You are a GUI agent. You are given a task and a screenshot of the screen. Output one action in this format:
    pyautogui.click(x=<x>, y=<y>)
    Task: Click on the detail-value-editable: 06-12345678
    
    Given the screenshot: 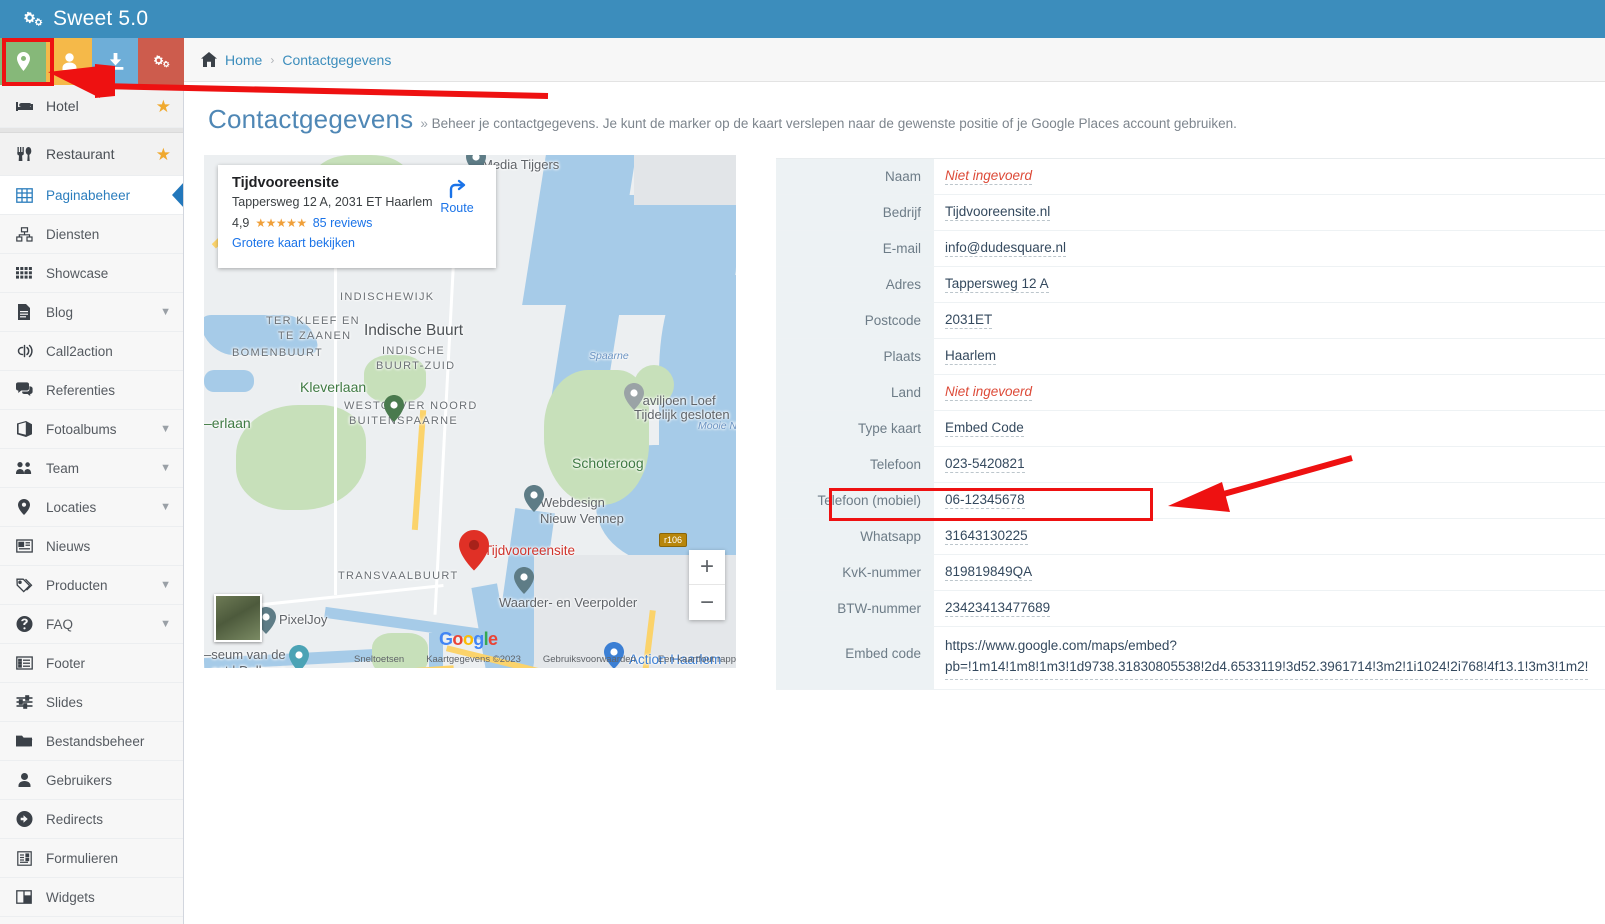 What is the action you would take?
    pyautogui.click(x=985, y=500)
    